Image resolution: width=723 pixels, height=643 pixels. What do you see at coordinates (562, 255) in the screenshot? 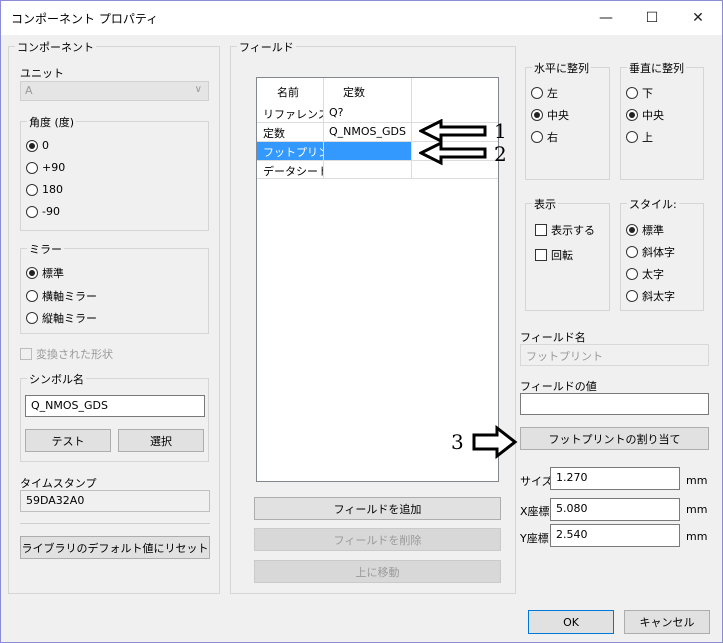
I see `rotate-label: 回転` at bounding box center [562, 255].